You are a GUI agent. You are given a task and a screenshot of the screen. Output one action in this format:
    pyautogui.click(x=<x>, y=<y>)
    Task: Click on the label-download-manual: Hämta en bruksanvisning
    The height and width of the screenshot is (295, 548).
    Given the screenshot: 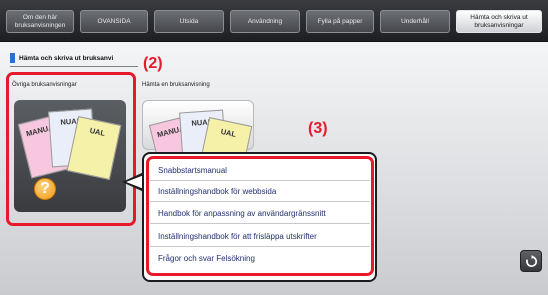 What is the action you would take?
    pyautogui.click(x=176, y=85)
    